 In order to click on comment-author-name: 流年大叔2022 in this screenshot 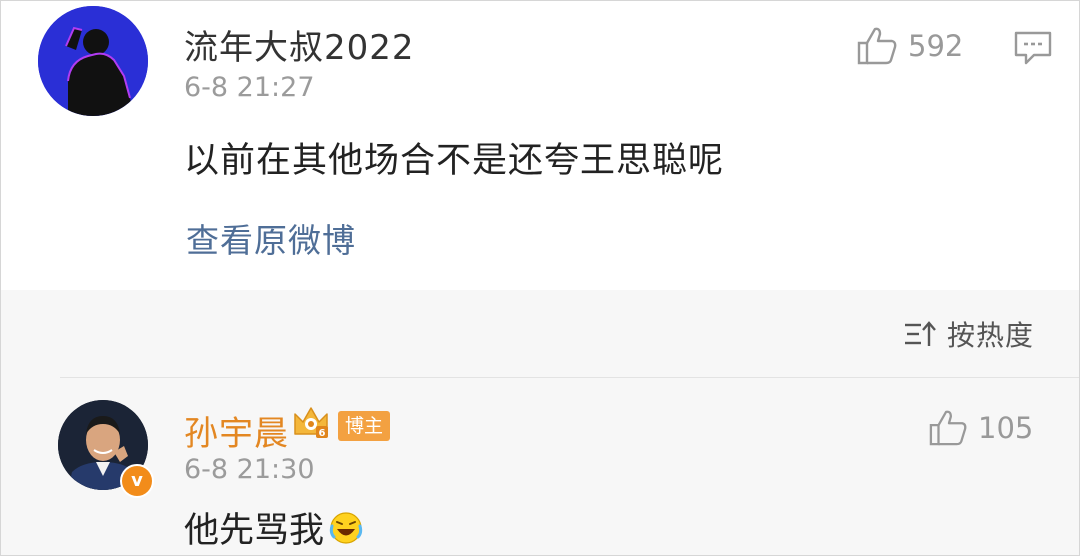, I will do `click(299, 44)`.